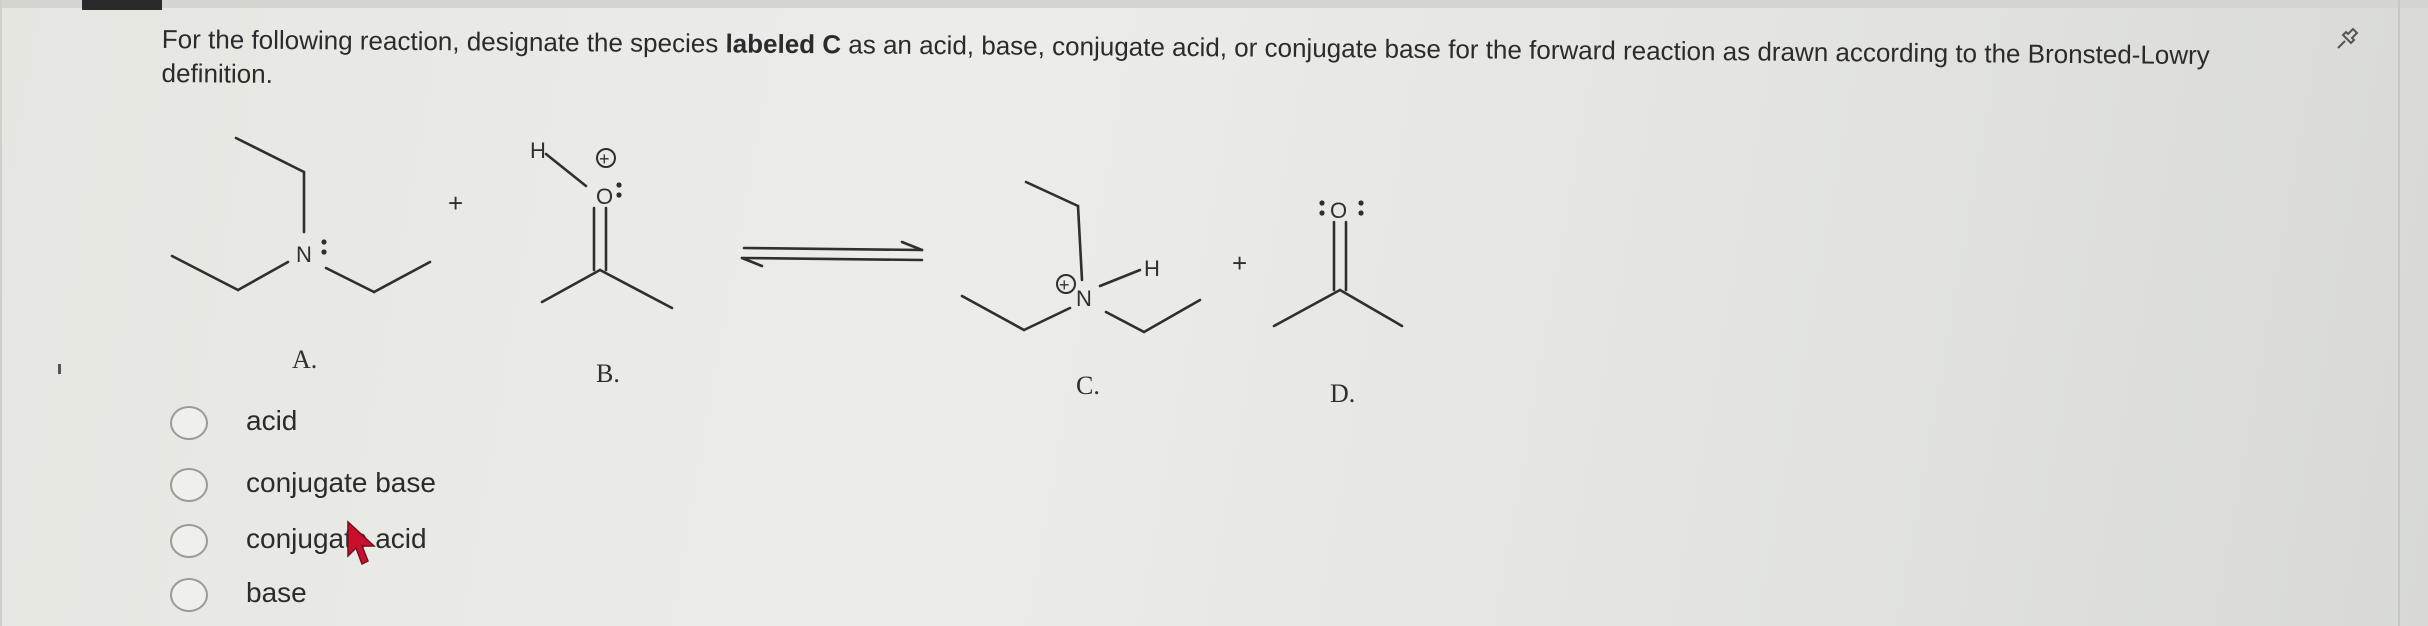 This screenshot has height=626, width=2428. I want to click on molecule-d-bonds, so click(1338, 274).